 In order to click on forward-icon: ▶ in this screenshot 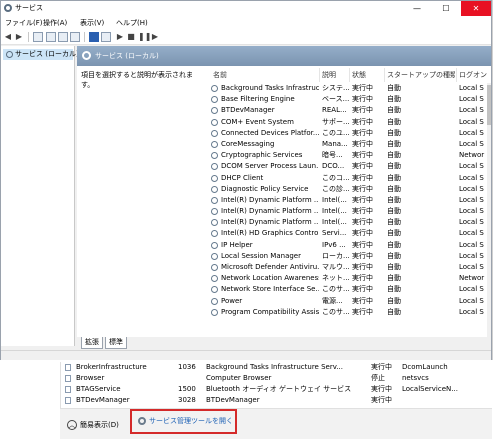, I will do `click(19, 37)`.